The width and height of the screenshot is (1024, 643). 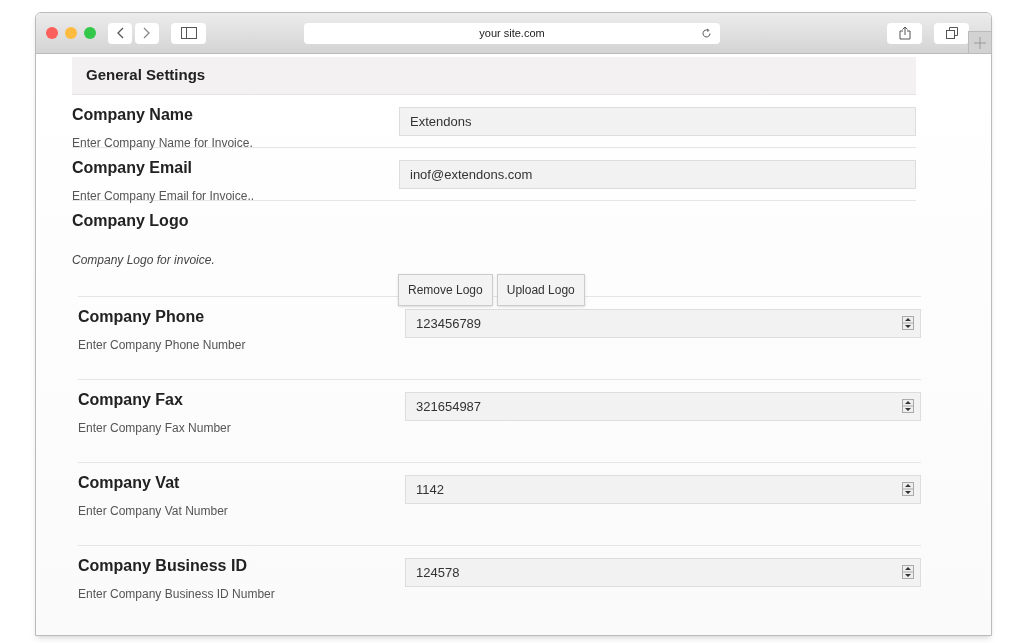 What do you see at coordinates (146, 75) in the screenshot?
I see `section-title: General Settings` at bounding box center [146, 75].